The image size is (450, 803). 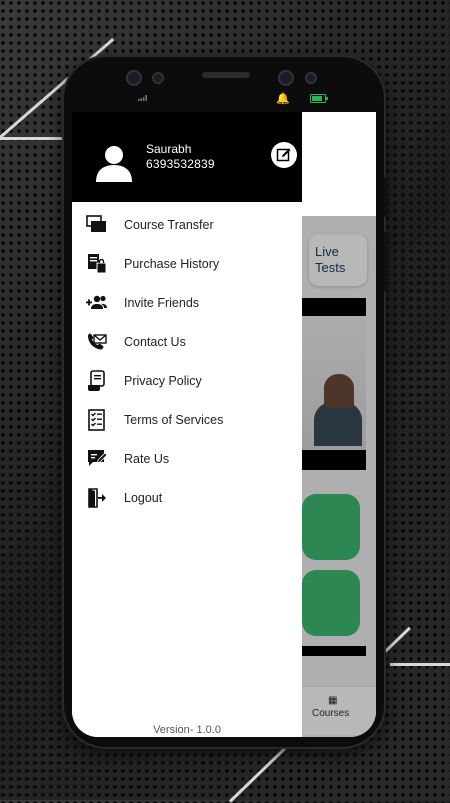 What do you see at coordinates (158, 78) in the screenshot?
I see `front-sensor` at bounding box center [158, 78].